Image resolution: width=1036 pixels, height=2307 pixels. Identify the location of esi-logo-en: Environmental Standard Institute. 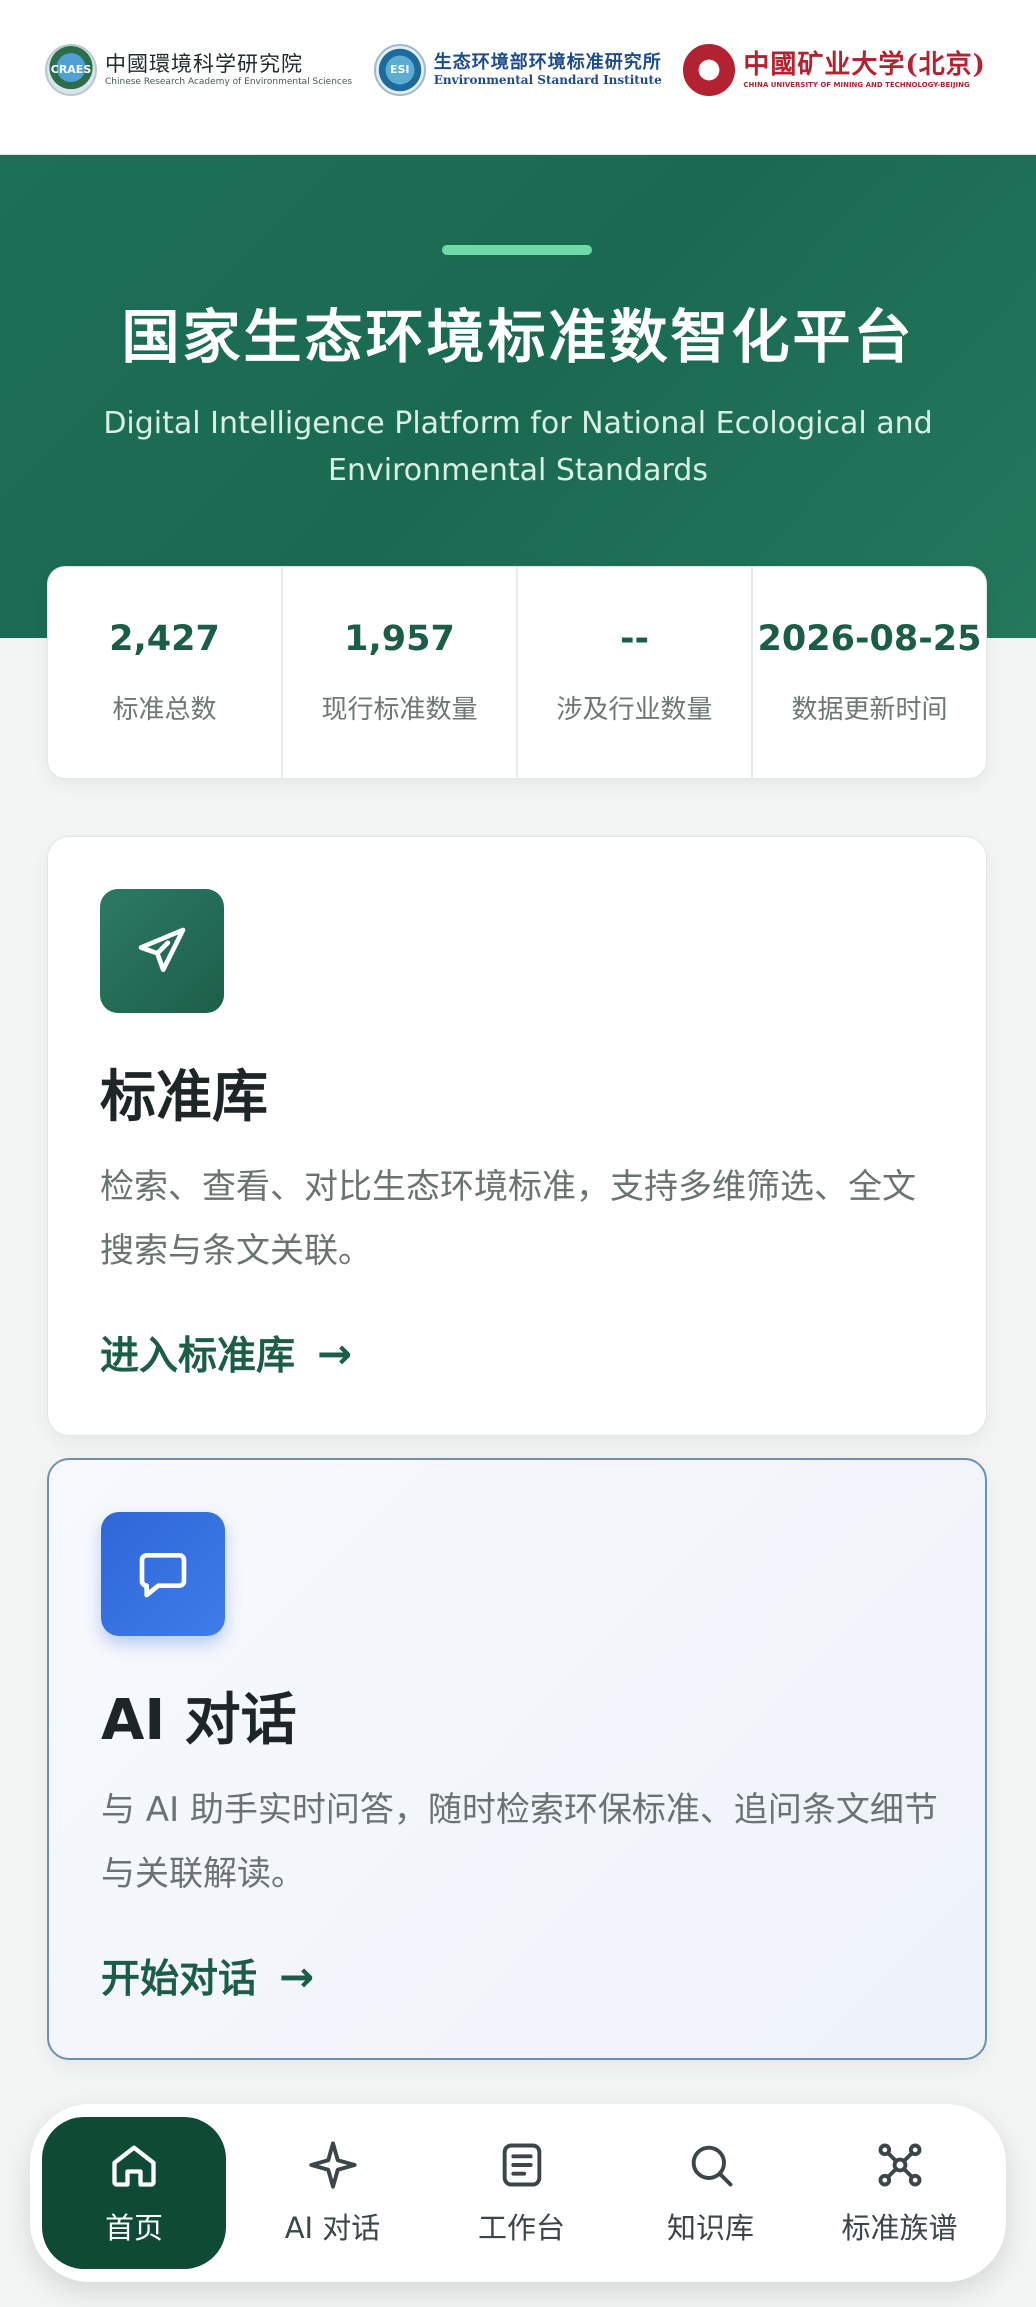
(547, 80).